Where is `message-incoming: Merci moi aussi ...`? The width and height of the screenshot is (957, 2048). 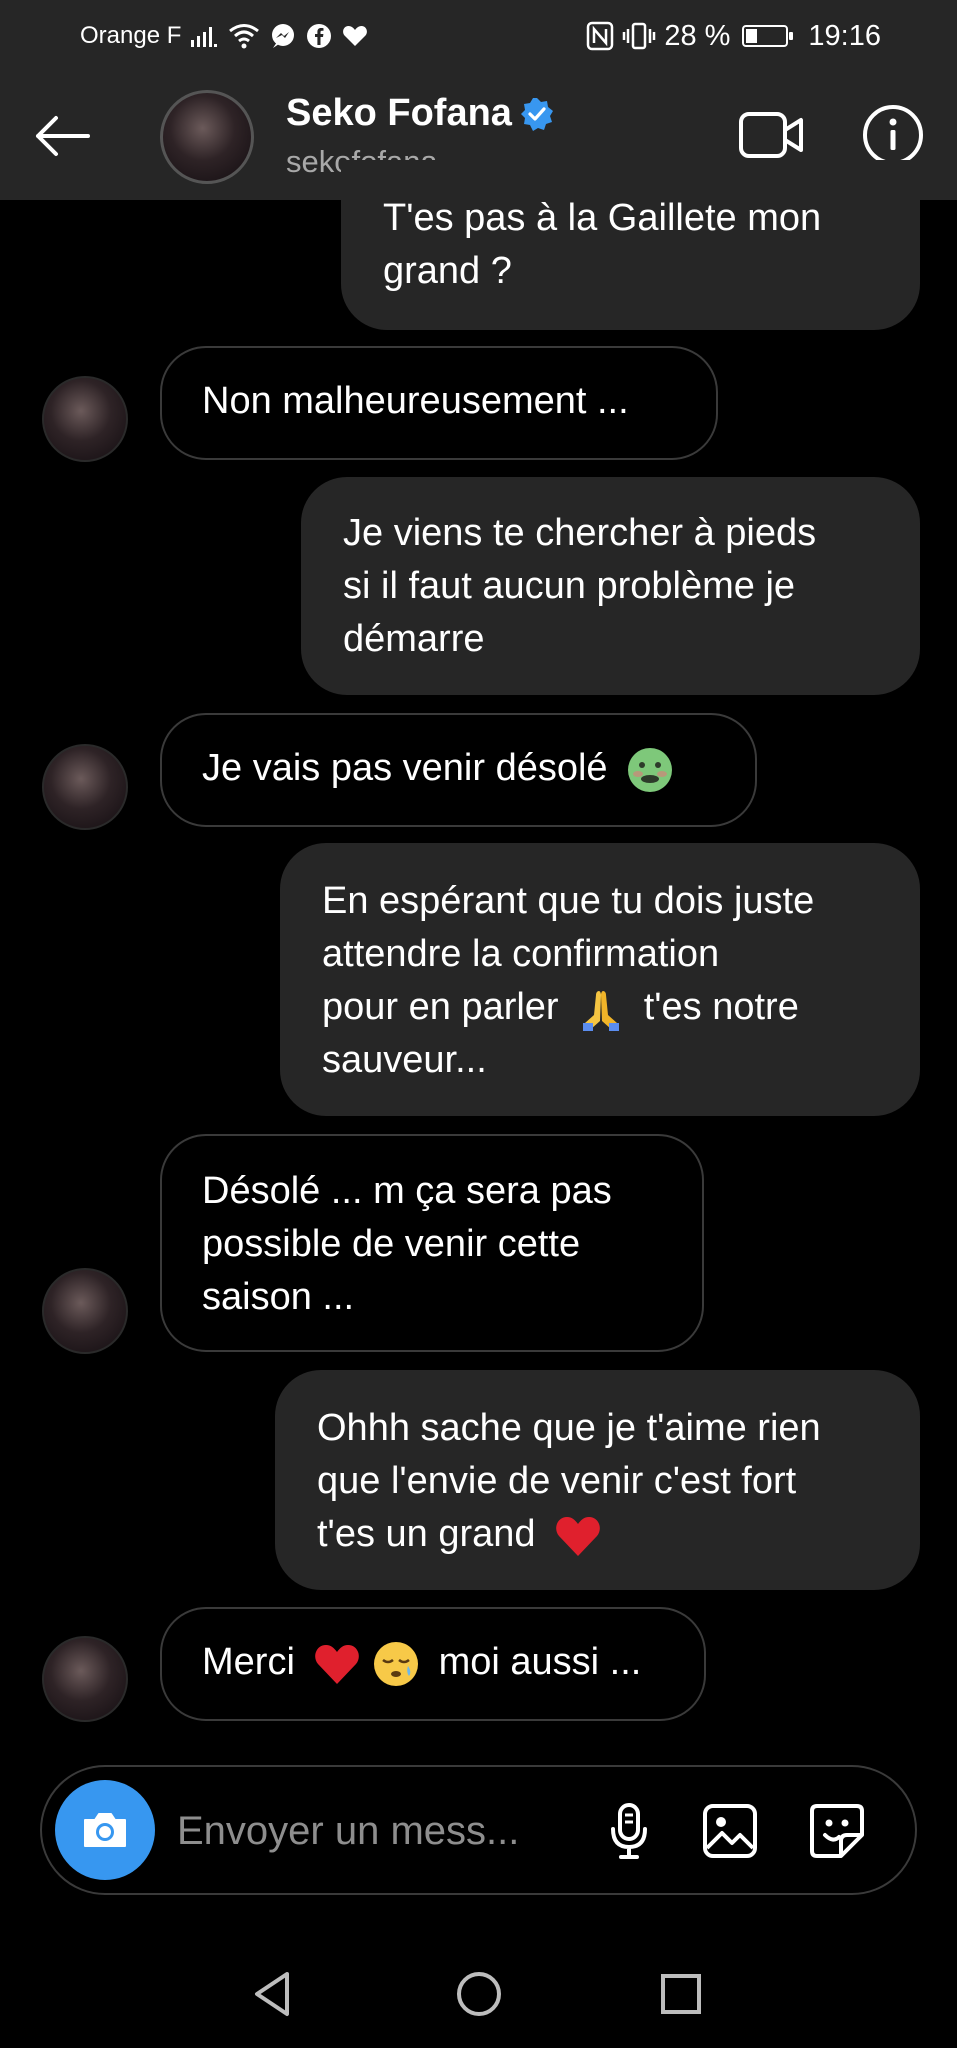 message-incoming: Merci moi aussi ... is located at coordinates (433, 1664).